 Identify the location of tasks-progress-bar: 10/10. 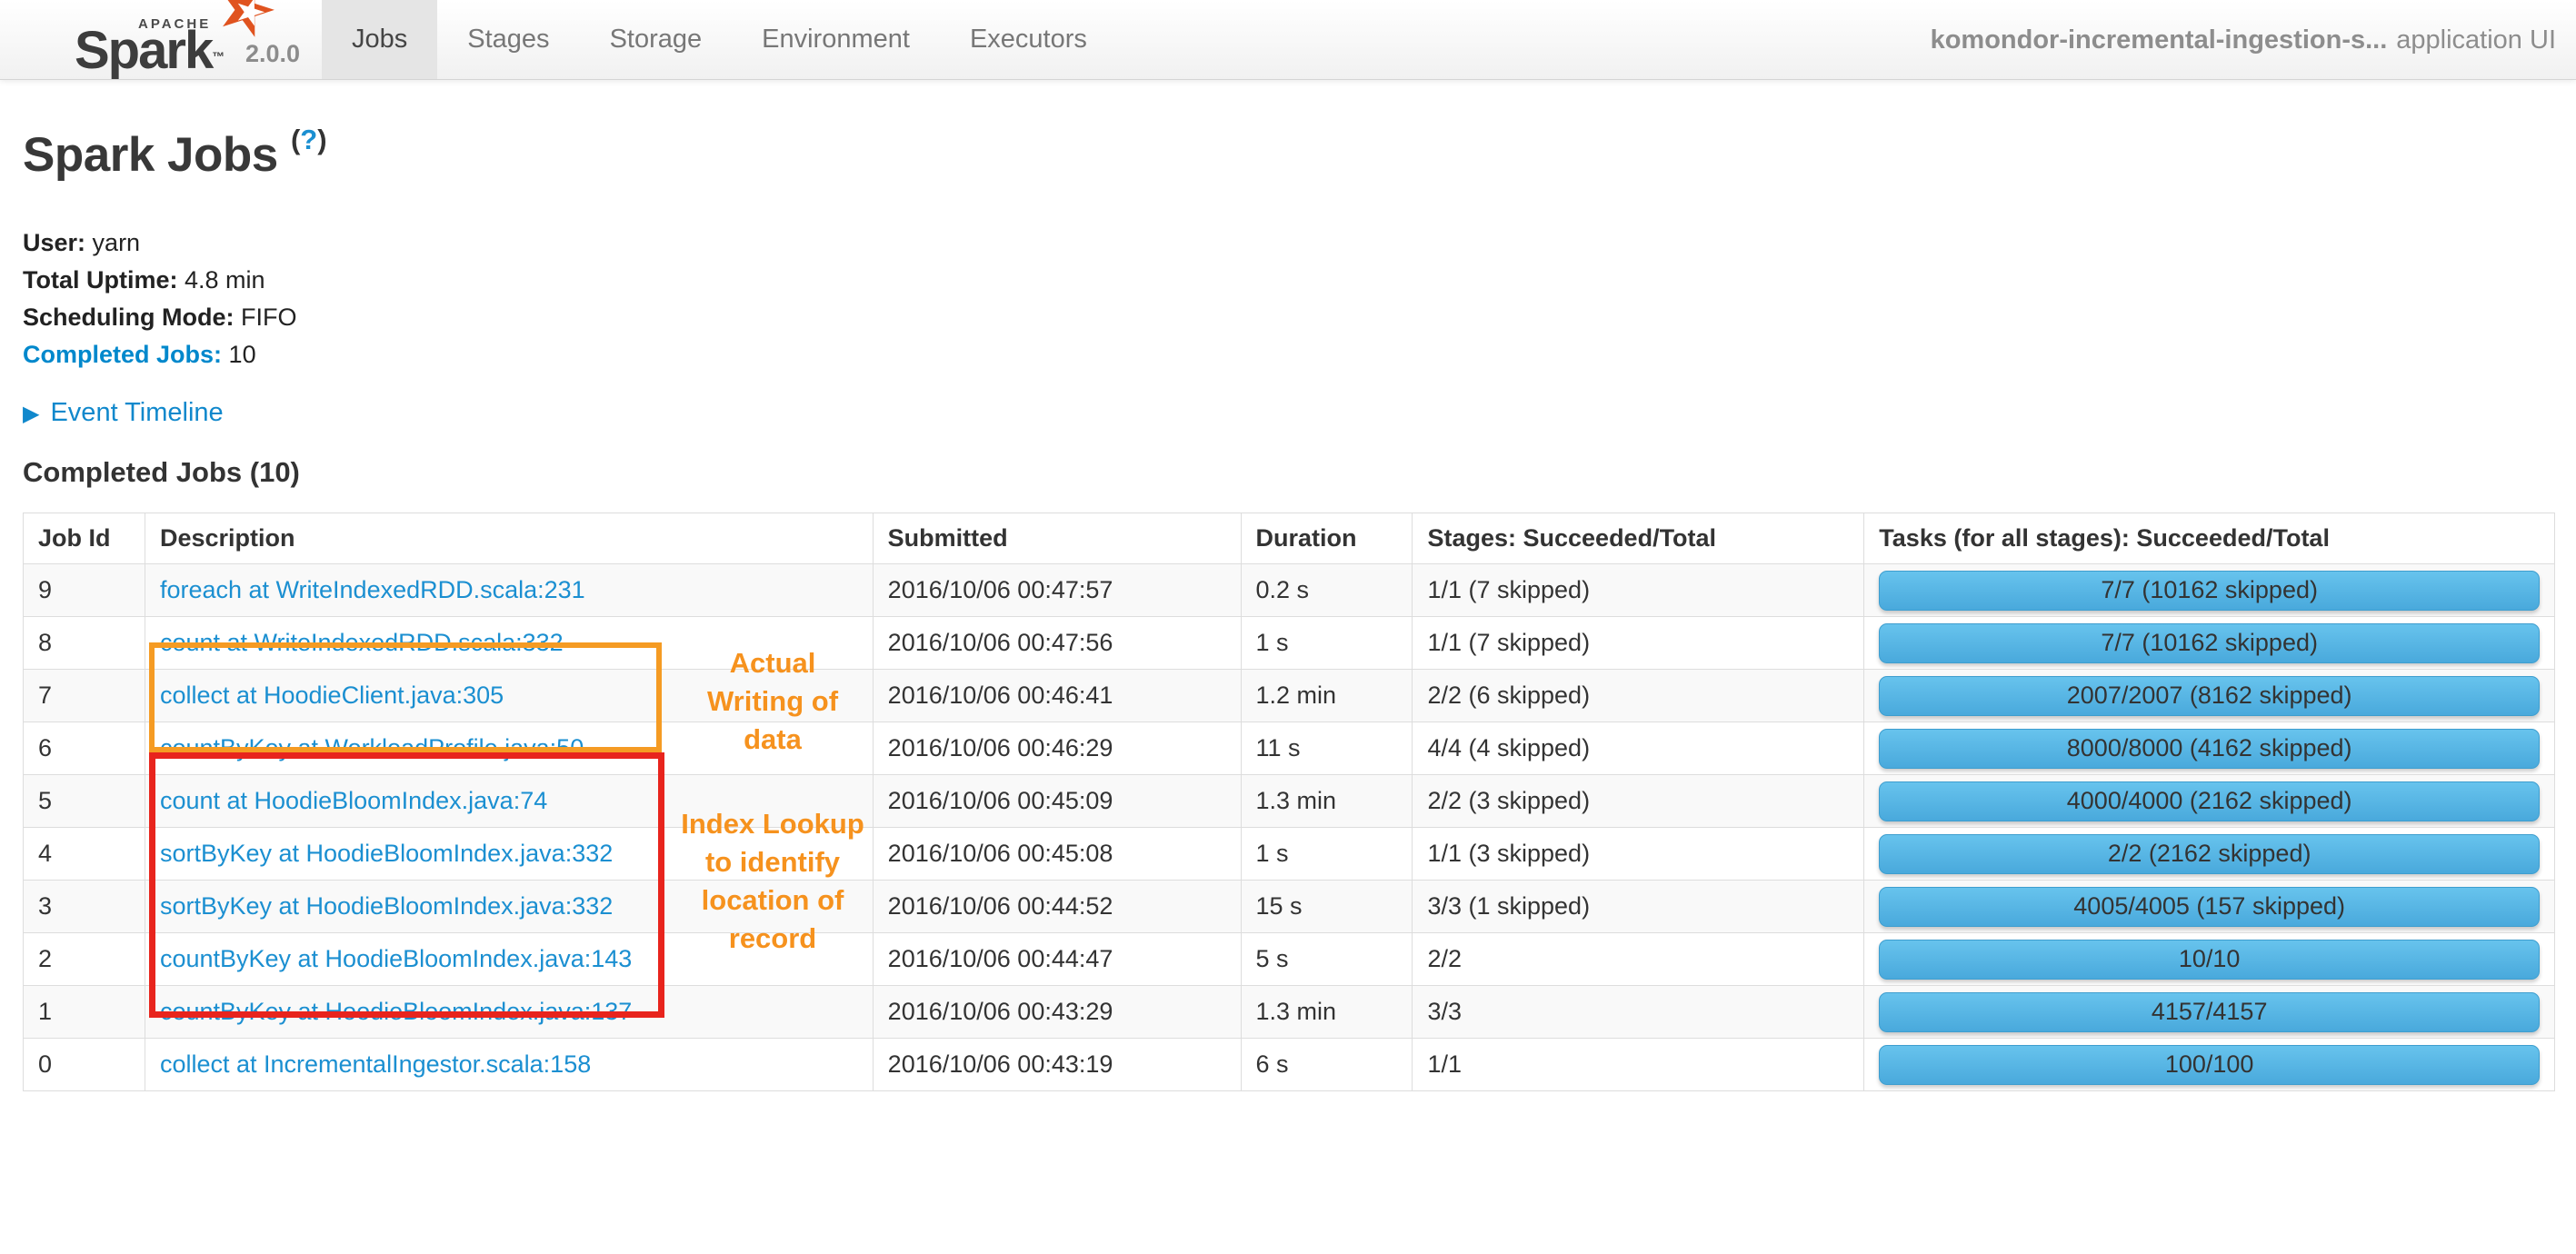
(2209, 959).